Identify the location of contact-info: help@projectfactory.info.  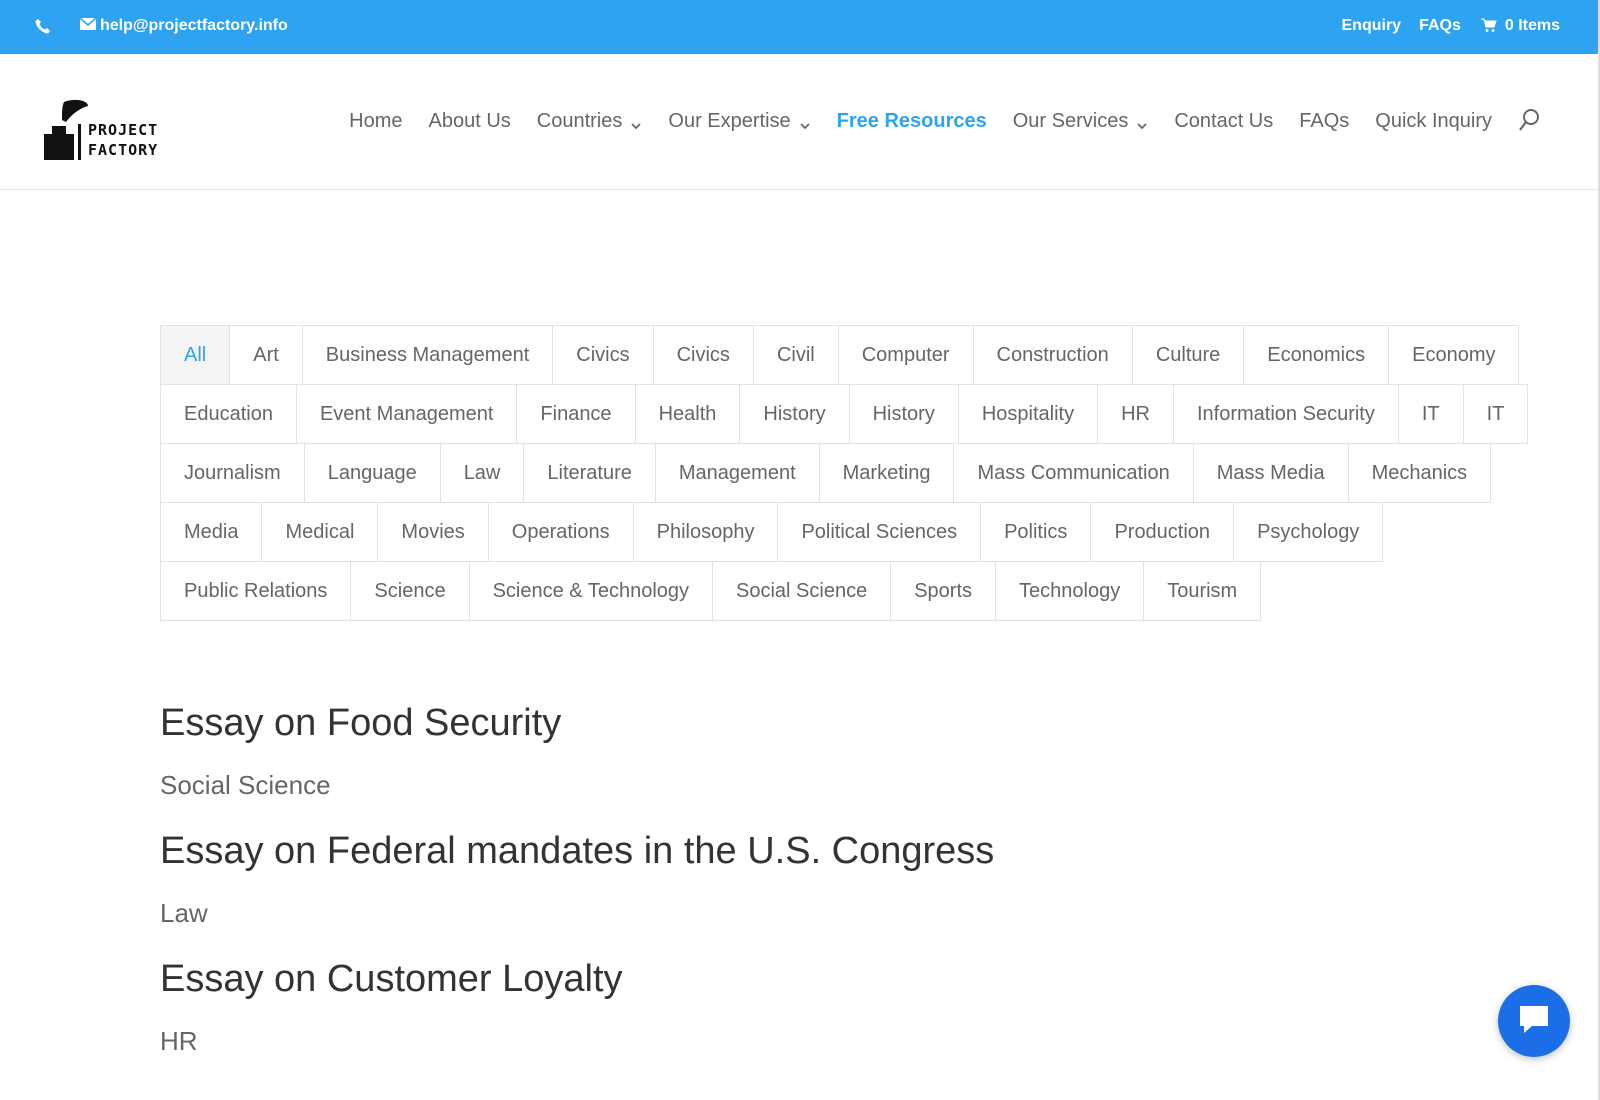
(161, 26).